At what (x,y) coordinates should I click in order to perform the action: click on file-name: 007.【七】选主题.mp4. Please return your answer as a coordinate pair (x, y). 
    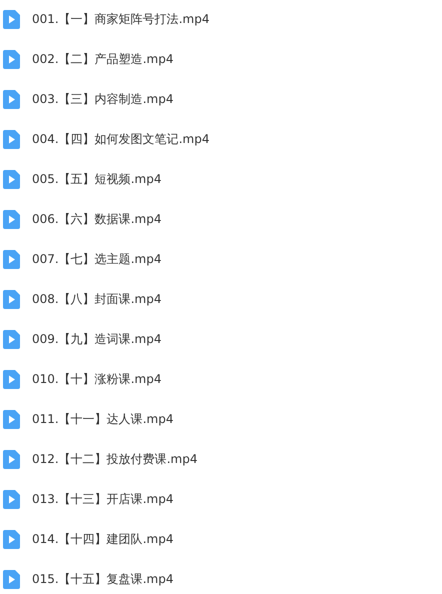
    Looking at the image, I should click on (97, 259).